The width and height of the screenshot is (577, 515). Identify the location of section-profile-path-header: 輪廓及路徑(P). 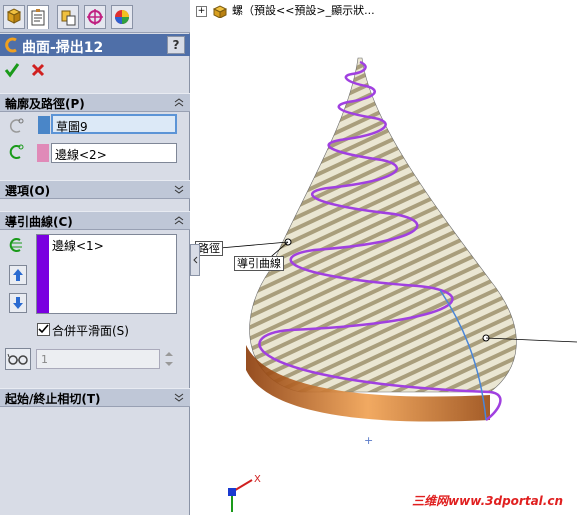
(95, 102).